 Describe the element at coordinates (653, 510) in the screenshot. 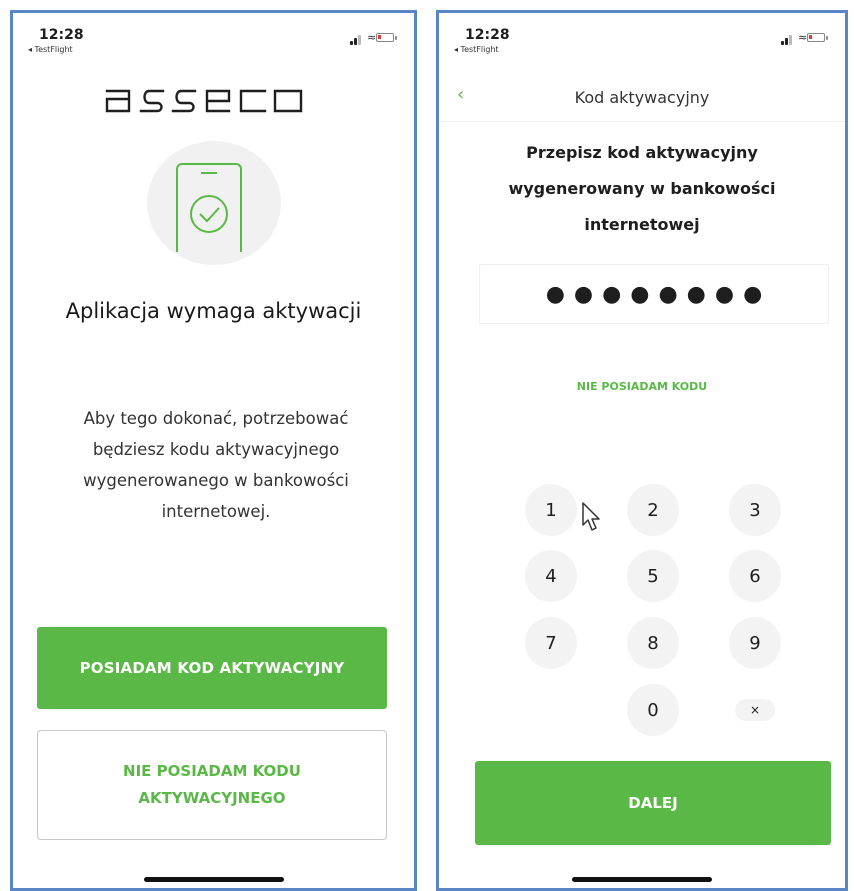

I see `keypad-key-2: 2` at that location.